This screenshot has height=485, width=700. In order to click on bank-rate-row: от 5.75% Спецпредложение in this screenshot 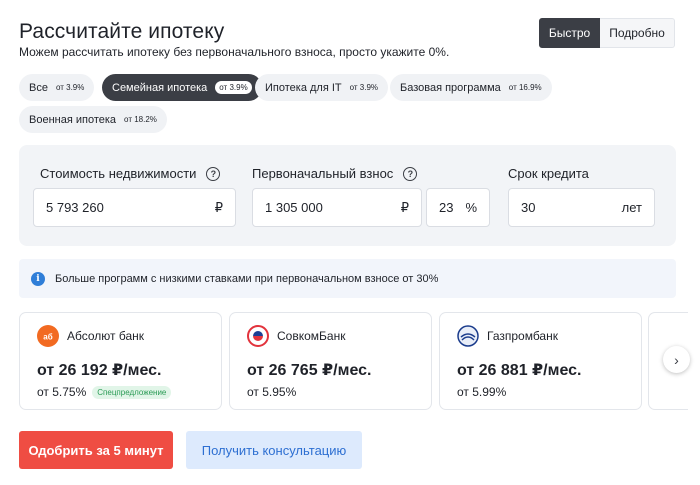, I will do `click(104, 392)`.